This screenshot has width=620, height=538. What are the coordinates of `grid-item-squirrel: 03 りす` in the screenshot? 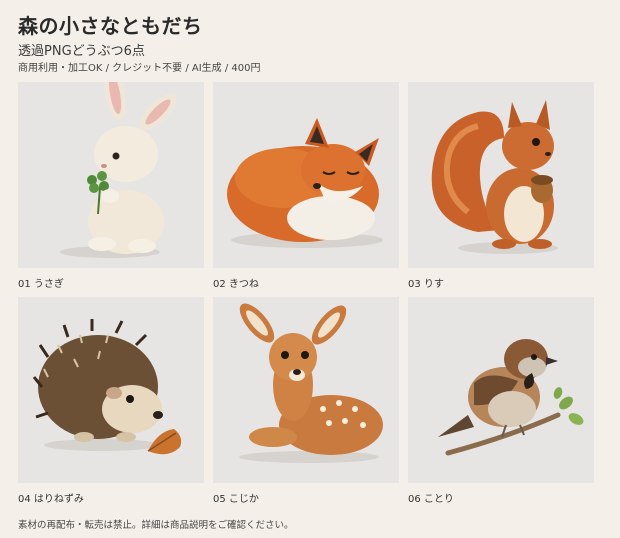 It's located at (501, 187).